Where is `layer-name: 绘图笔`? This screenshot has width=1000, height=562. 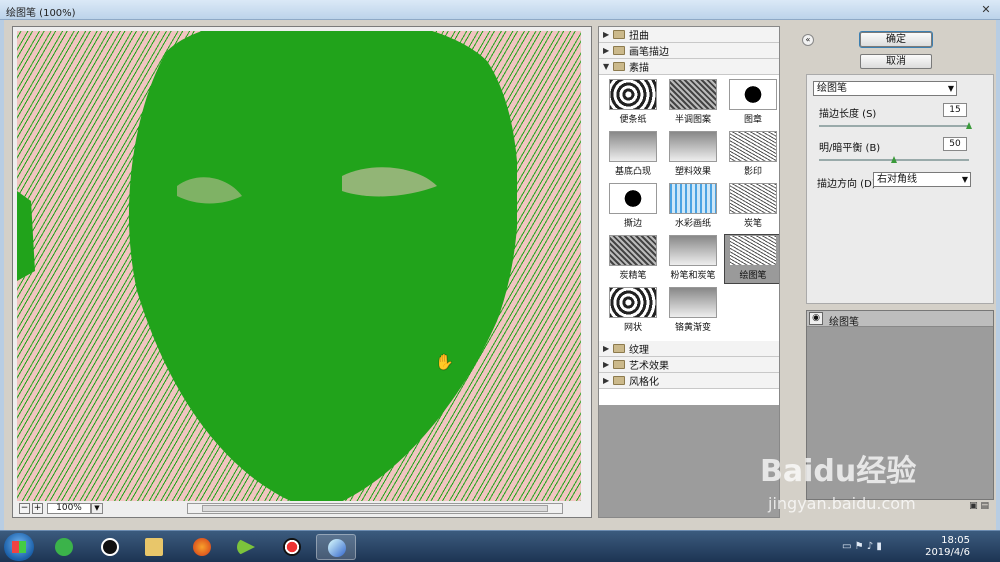 layer-name: 绘图笔 is located at coordinates (844, 322).